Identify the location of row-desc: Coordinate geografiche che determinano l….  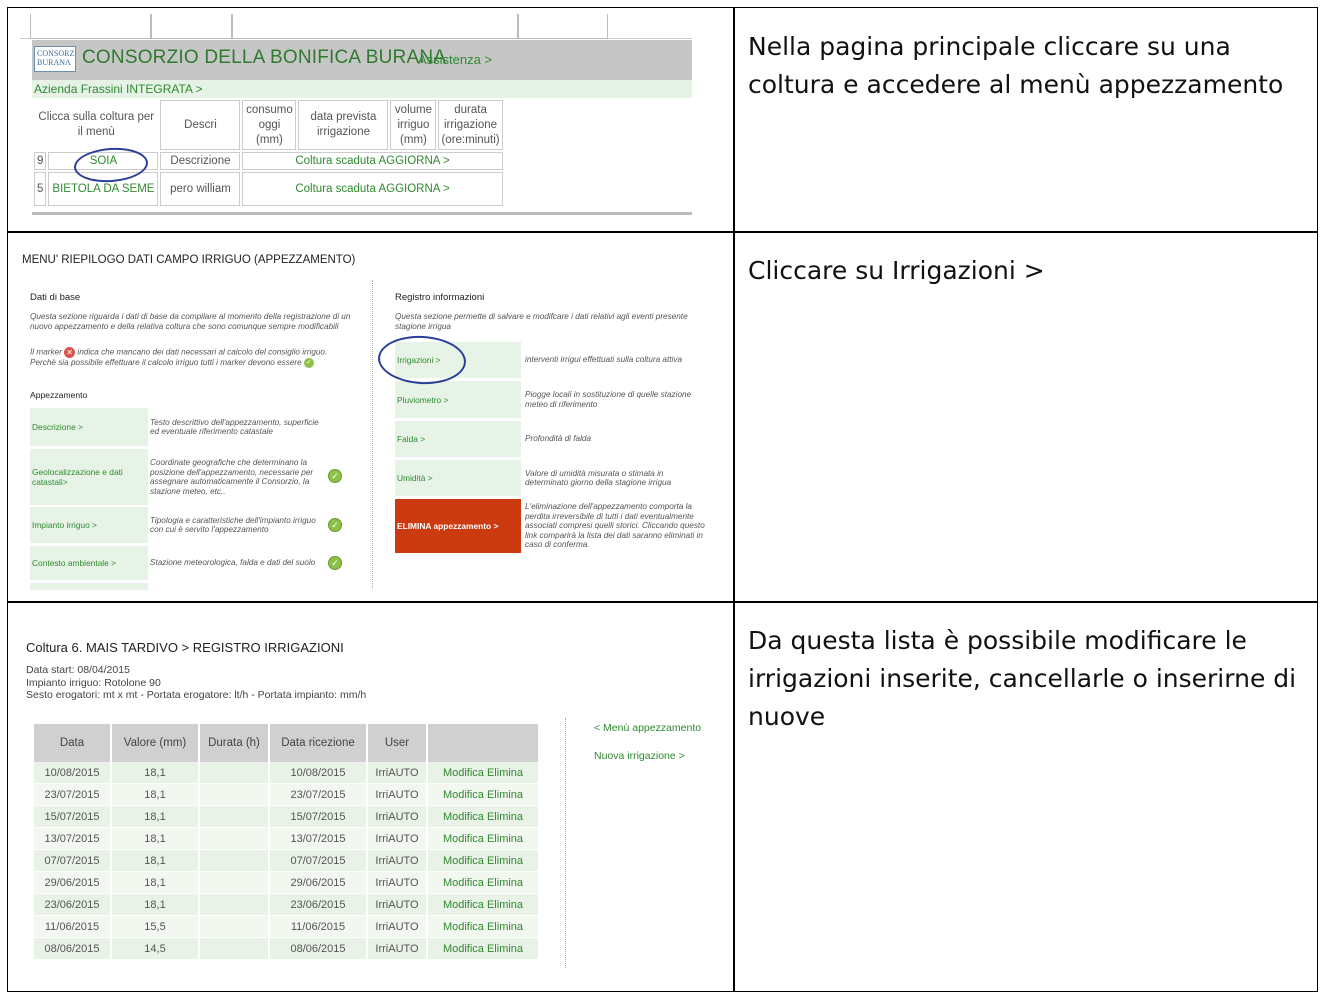
(232, 477).